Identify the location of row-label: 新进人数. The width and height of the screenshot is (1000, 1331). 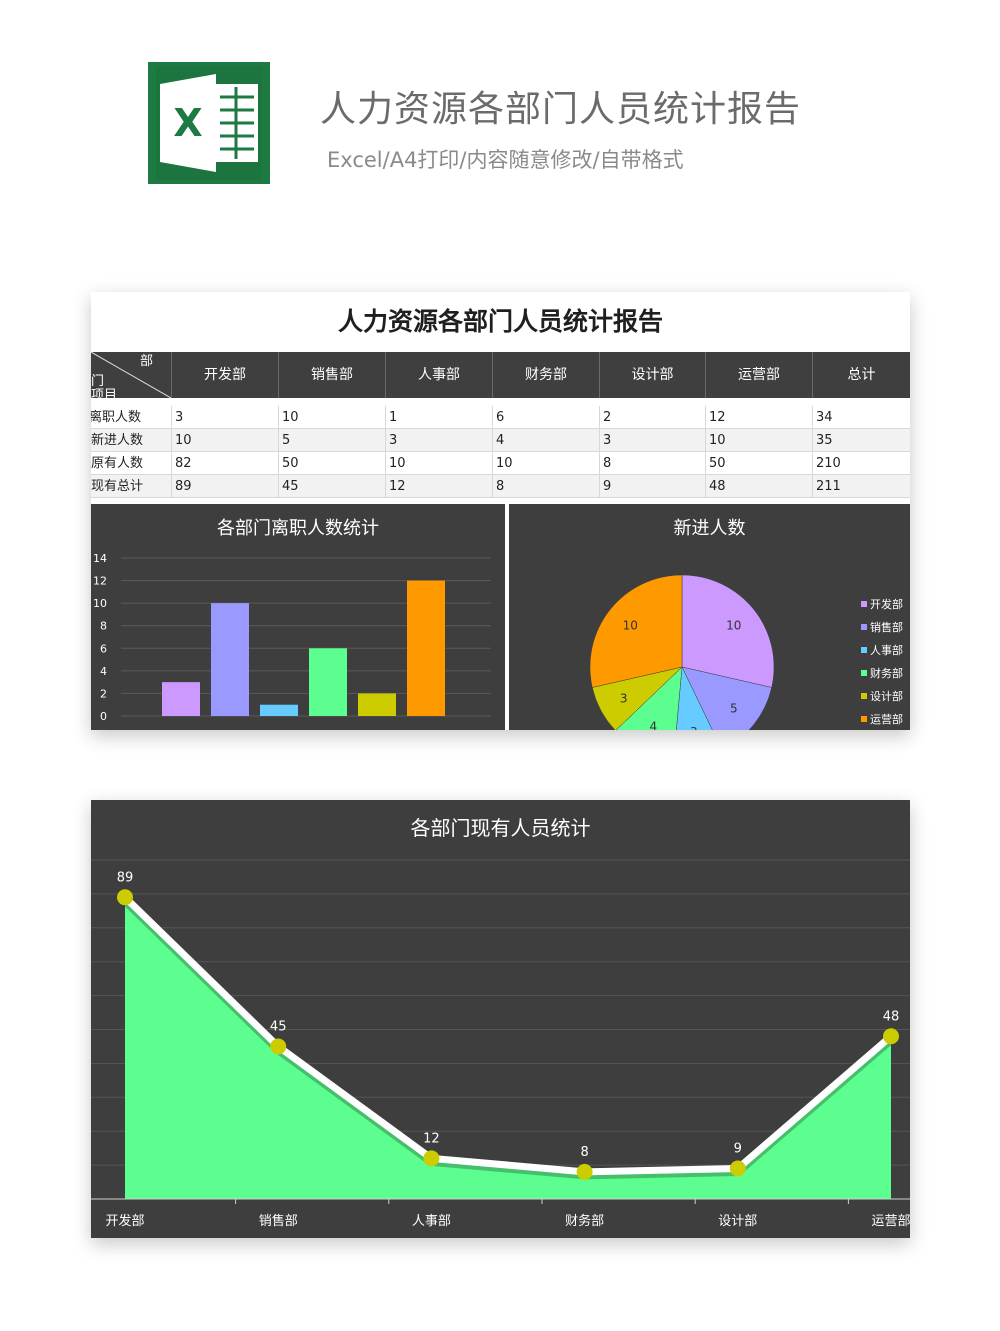
(117, 440).